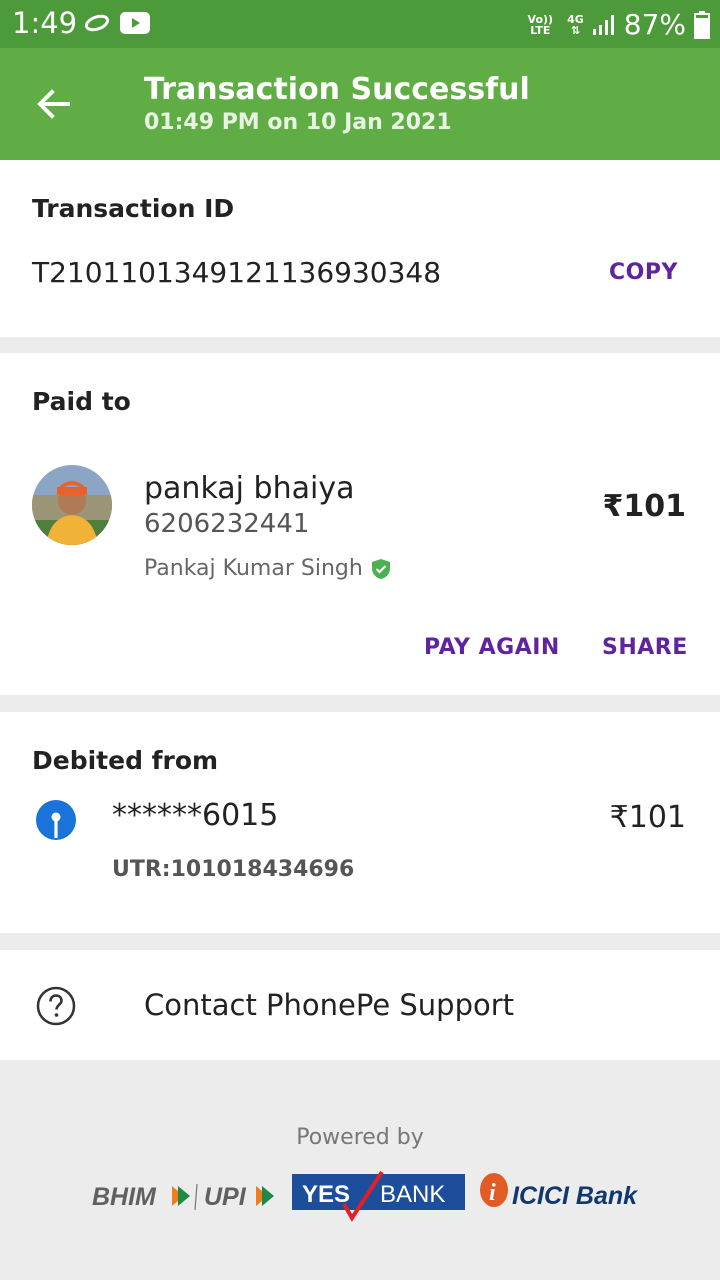 Image resolution: width=720 pixels, height=1280 pixels. I want to click on contact-support-link: Contact PhonePe Support, so click(329, 1005).